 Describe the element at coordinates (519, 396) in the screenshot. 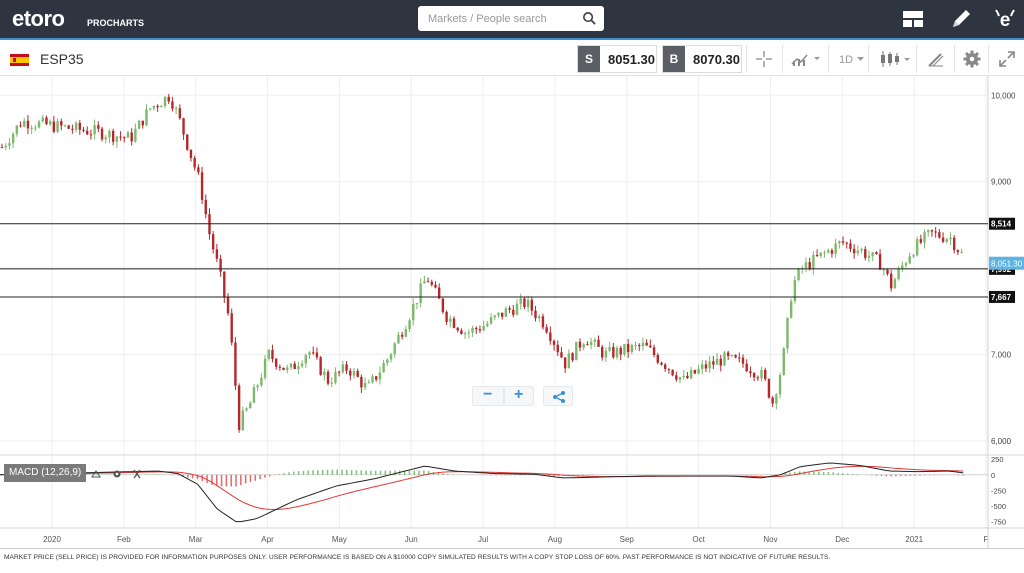

I see `zoom-in-button: +` at that location.